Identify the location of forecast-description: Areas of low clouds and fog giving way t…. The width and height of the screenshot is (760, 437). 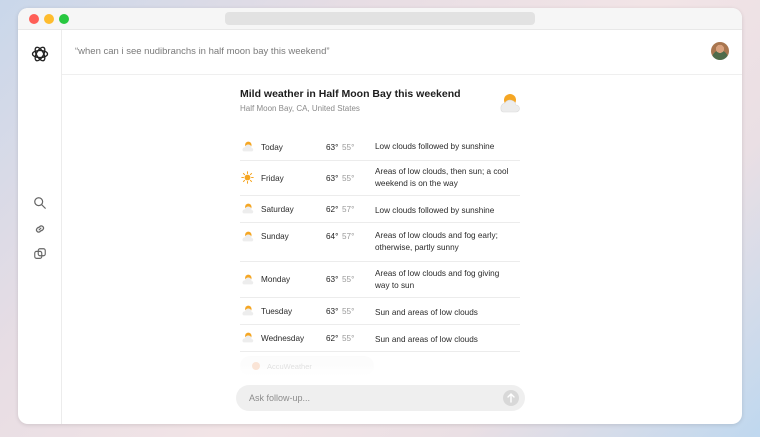
(437, 279).